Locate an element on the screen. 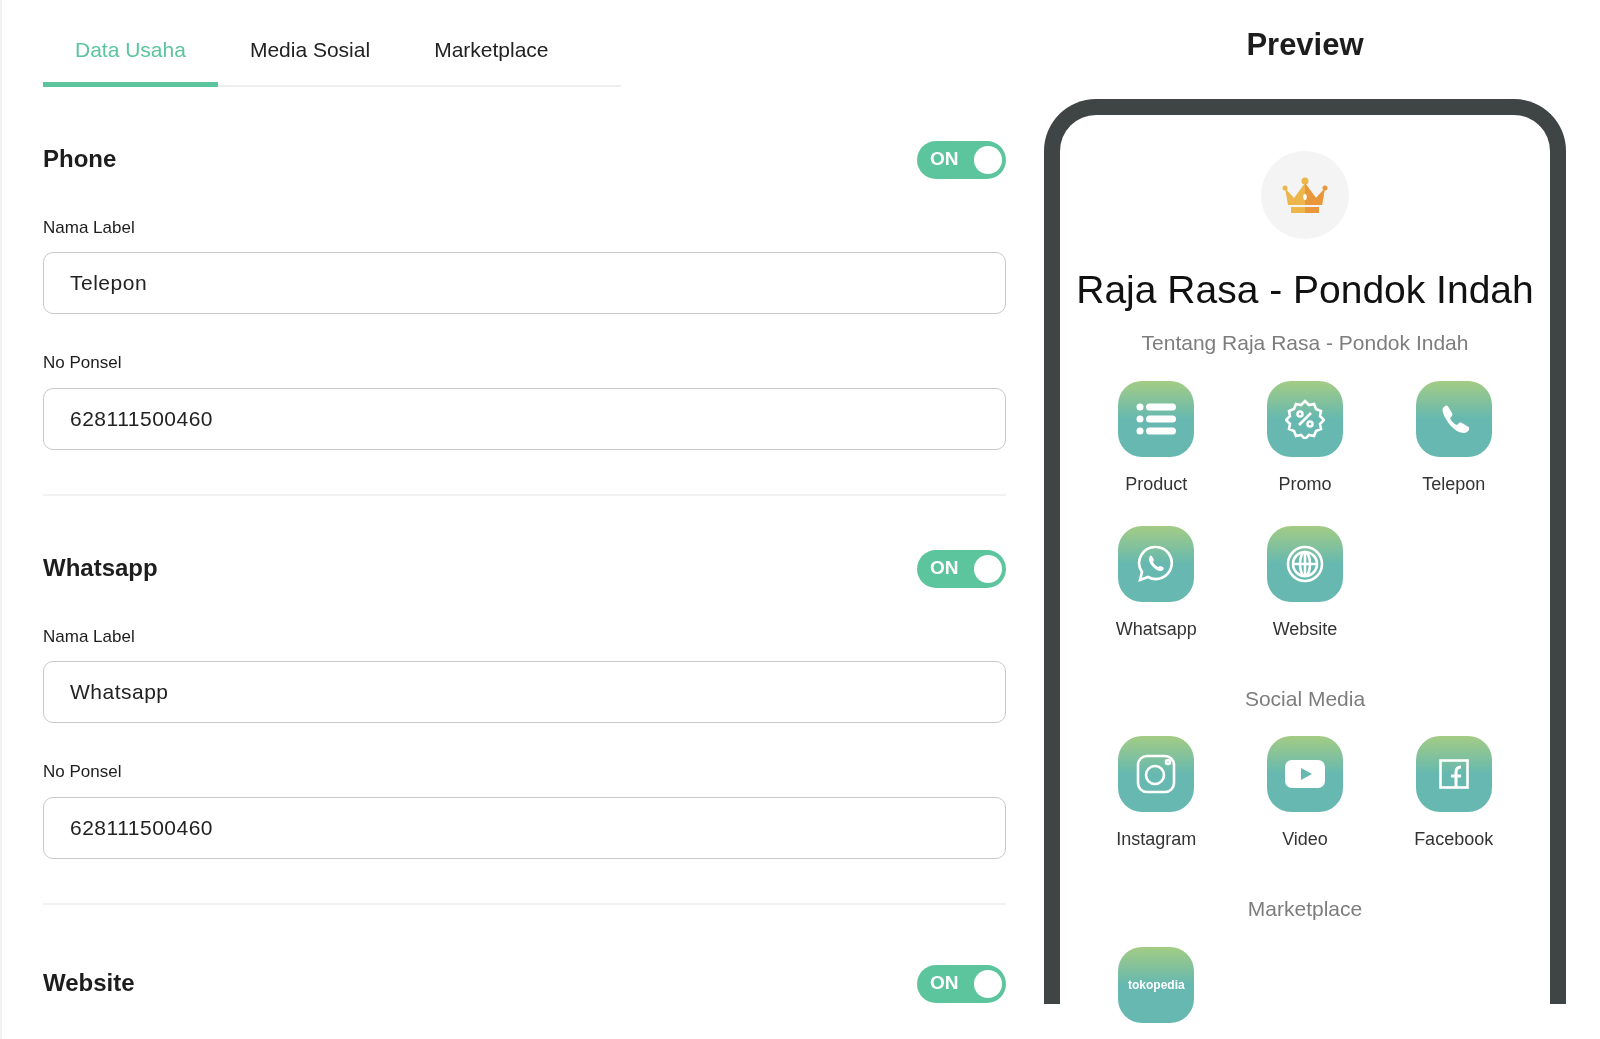  camera-icon is located at coordinates (1156, 774).